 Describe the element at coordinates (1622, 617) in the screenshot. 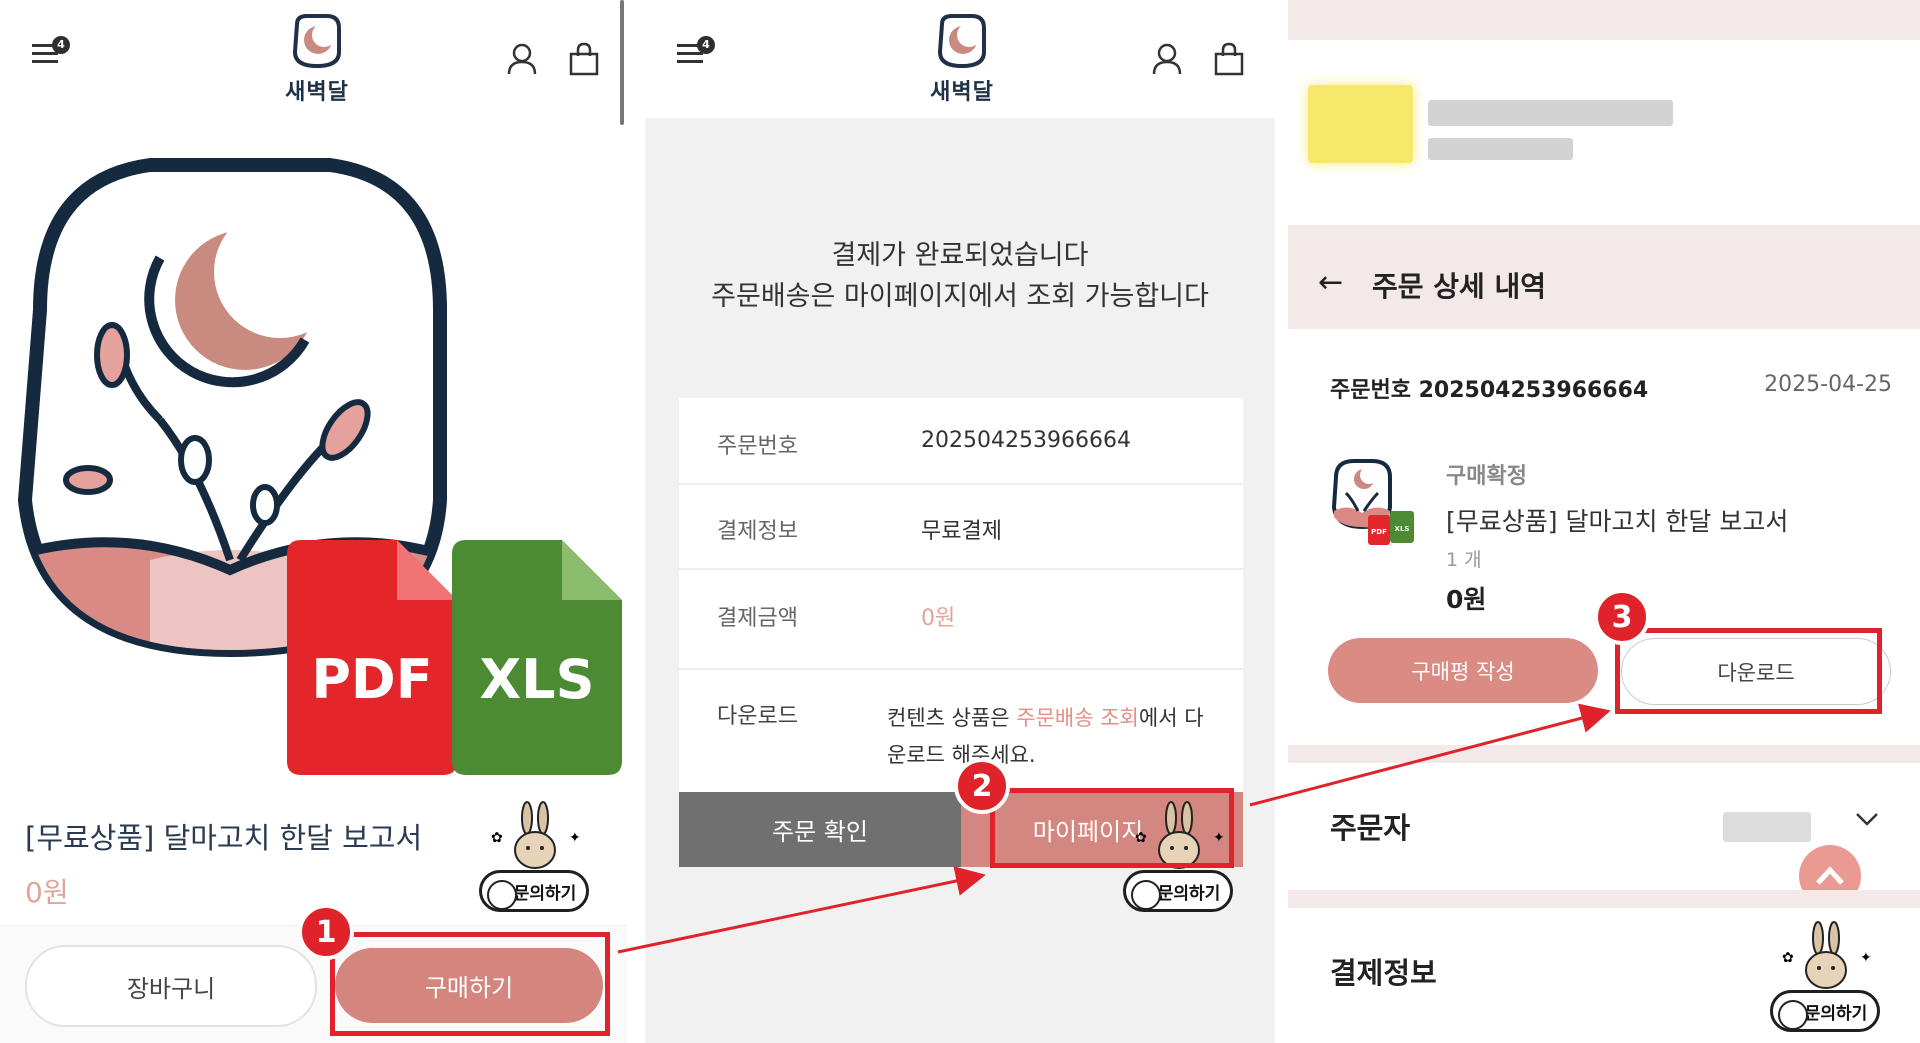

I see `step-marker-3: 3` at that location.